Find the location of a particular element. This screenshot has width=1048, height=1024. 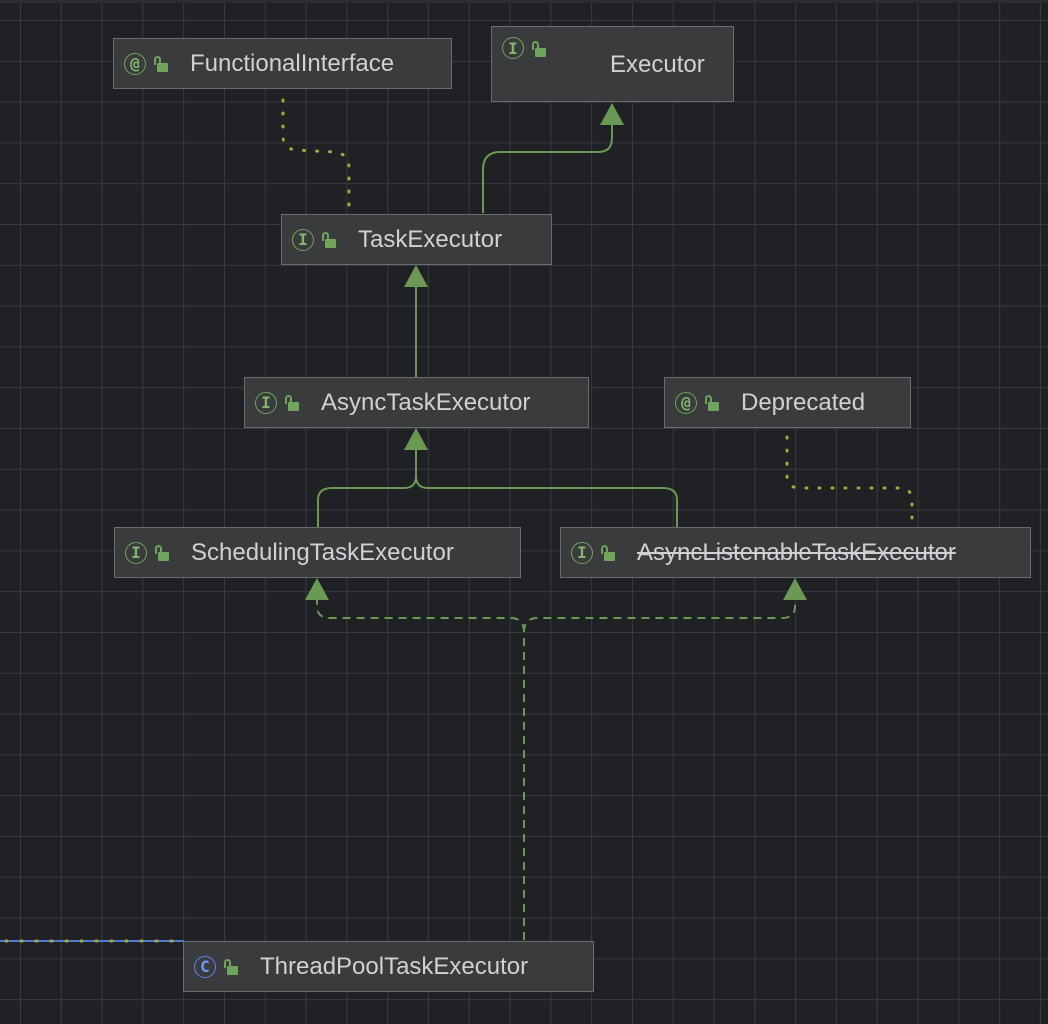

edge-task-executor-to-functional-interface is located at coordinates (316, 147).